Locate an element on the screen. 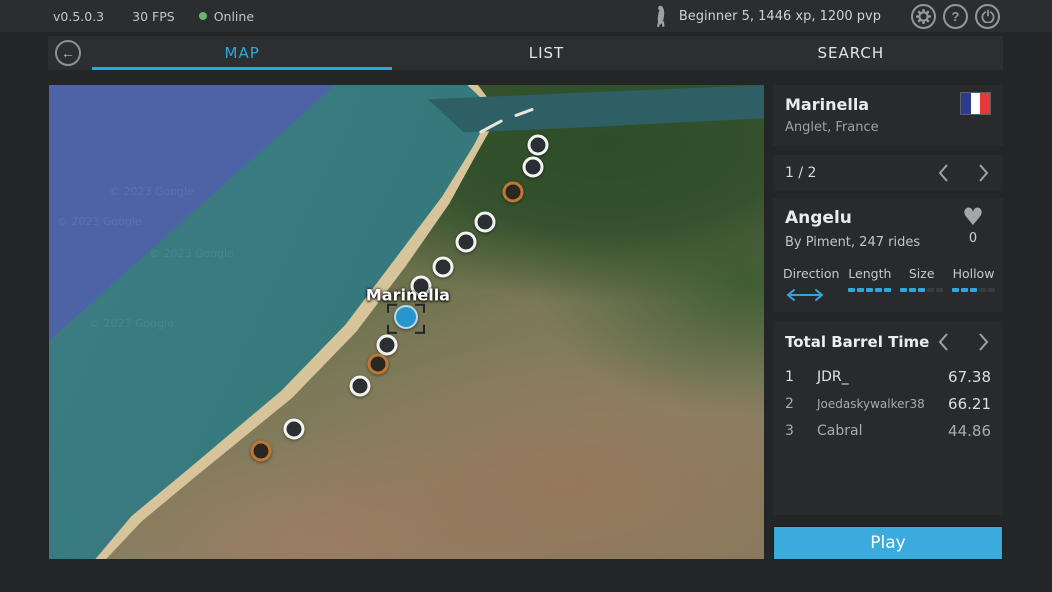 The height and width of the screenshot is (592, 1052). pagination-panel: 1 / 2 is located at coordinates (888, 173).